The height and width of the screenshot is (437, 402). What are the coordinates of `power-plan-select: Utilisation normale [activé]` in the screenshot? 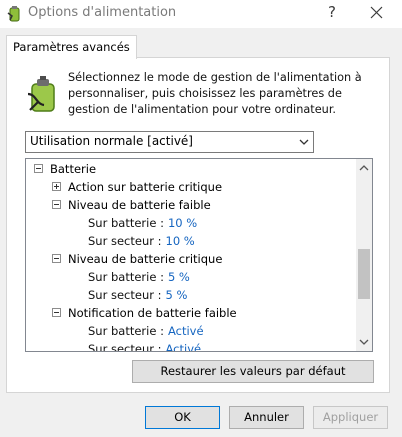 It's located at (169, 142).